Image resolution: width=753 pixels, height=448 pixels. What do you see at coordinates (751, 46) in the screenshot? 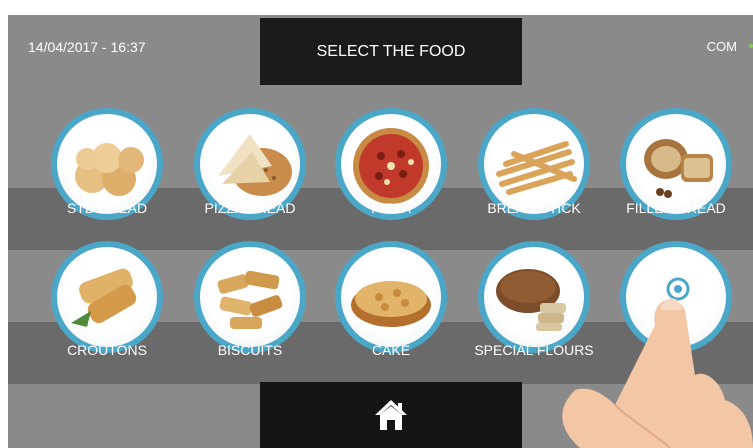
I see `com-led-indicator` at bounding box center [751, 46].